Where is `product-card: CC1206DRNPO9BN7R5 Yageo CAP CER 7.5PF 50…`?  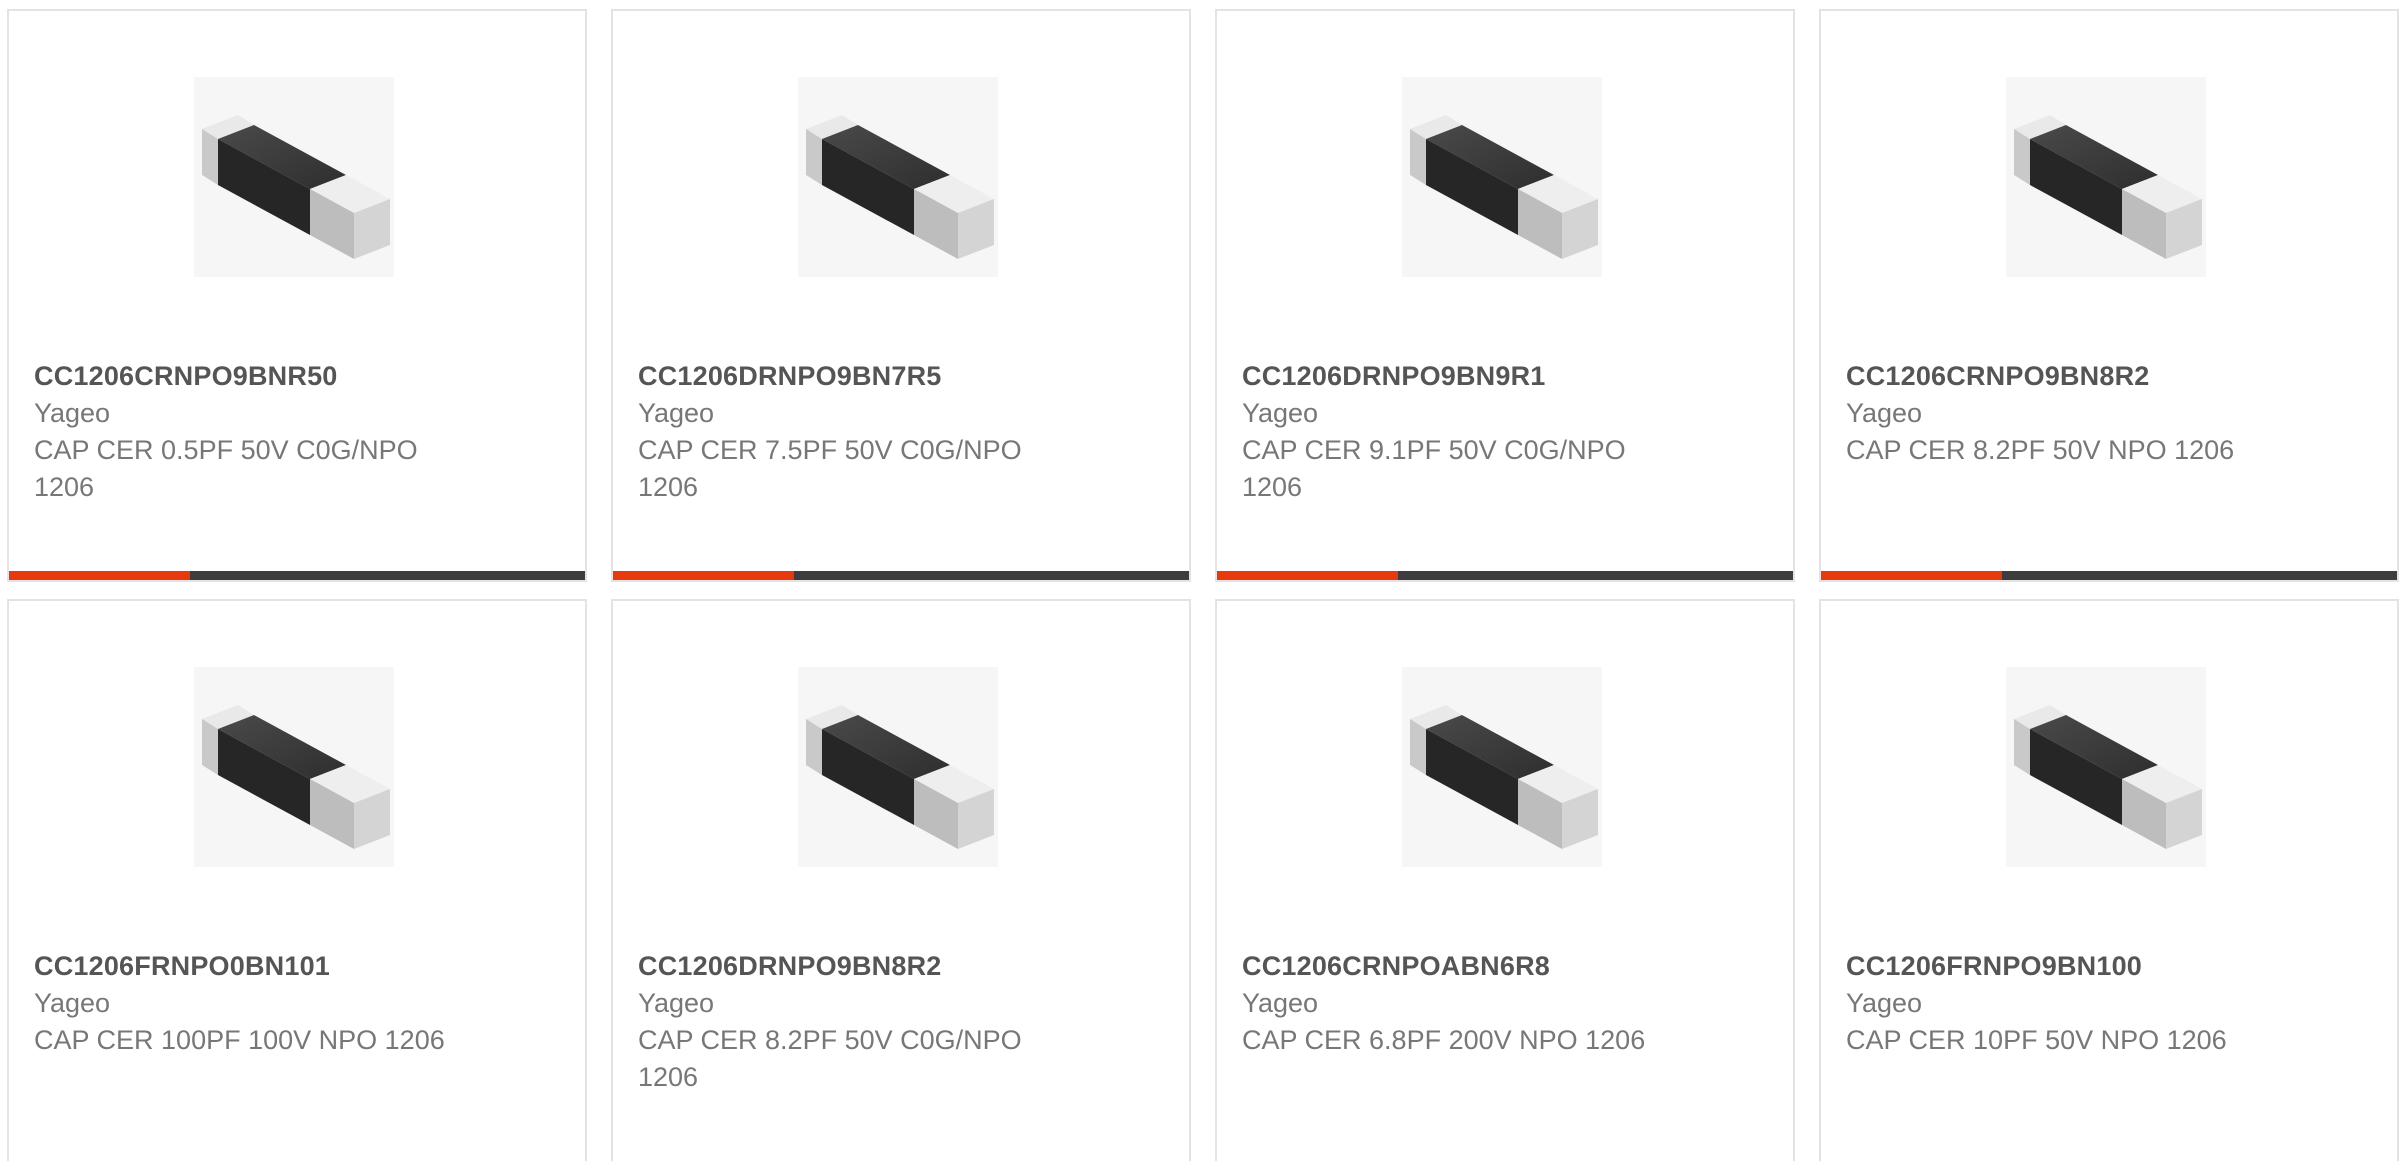 product-card: CC1206DRNPO9BN7R5 Yageo CAP CER 7.5PF 50… is located at coordinates (901, 295).